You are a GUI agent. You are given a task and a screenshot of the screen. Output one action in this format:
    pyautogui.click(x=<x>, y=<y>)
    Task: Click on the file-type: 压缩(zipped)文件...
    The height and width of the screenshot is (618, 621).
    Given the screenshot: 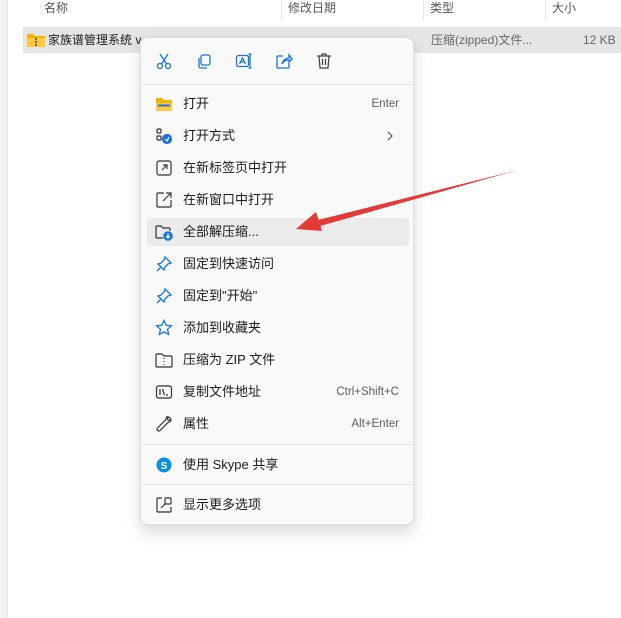 What is the action you would take?
    pyautogui.click(x=482, y=40)
    